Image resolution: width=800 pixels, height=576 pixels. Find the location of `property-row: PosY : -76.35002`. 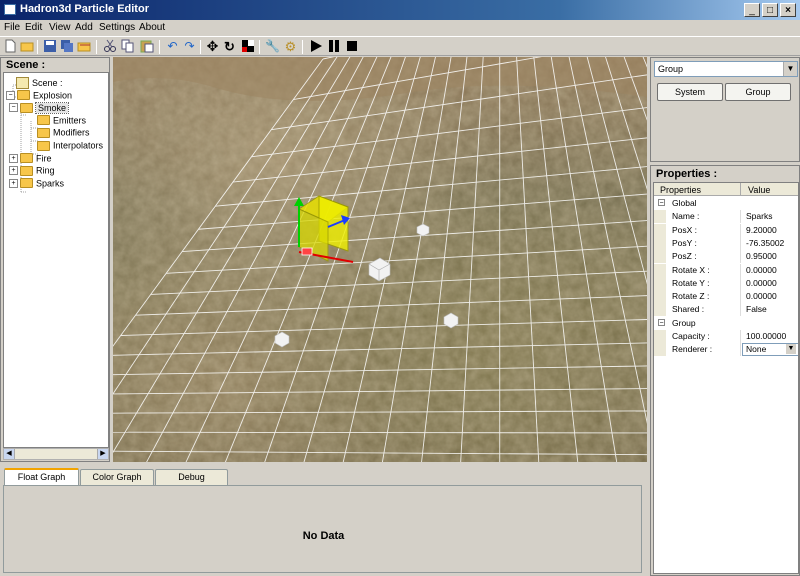

property-row: PosY : -76.35002 is located at coordinates (726, 243).